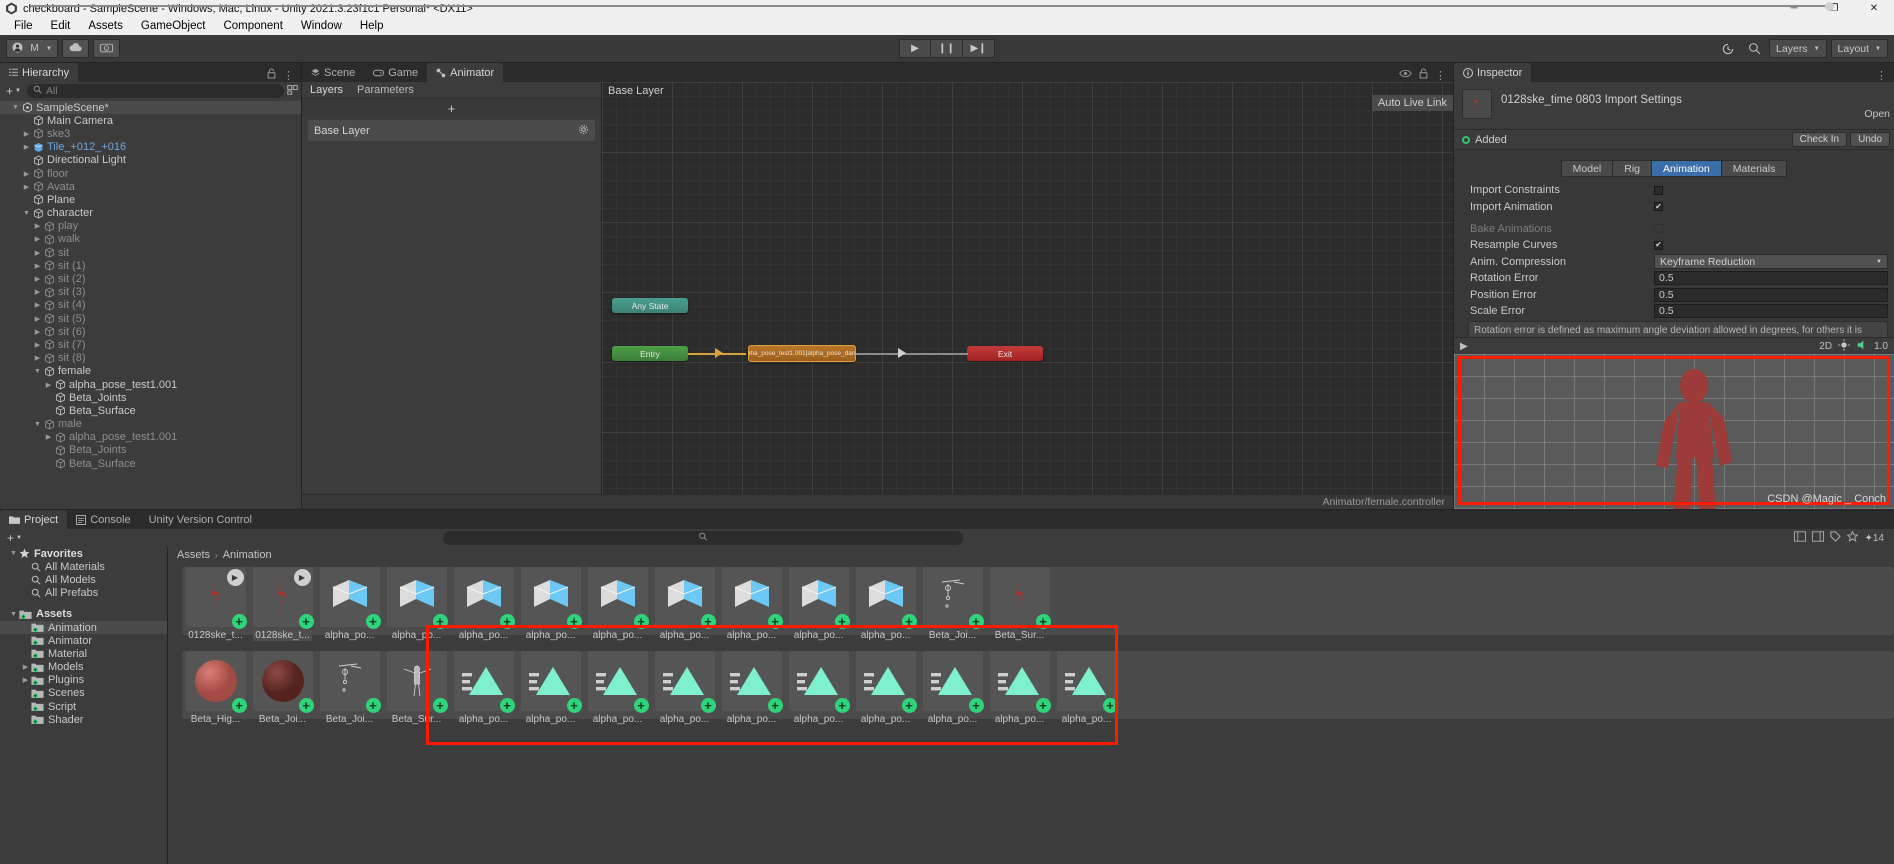  What do you see at coordinates (451, 108) in the screenshot?
I see `animator-add-layer-row: +` at bounding box center [451, 108].